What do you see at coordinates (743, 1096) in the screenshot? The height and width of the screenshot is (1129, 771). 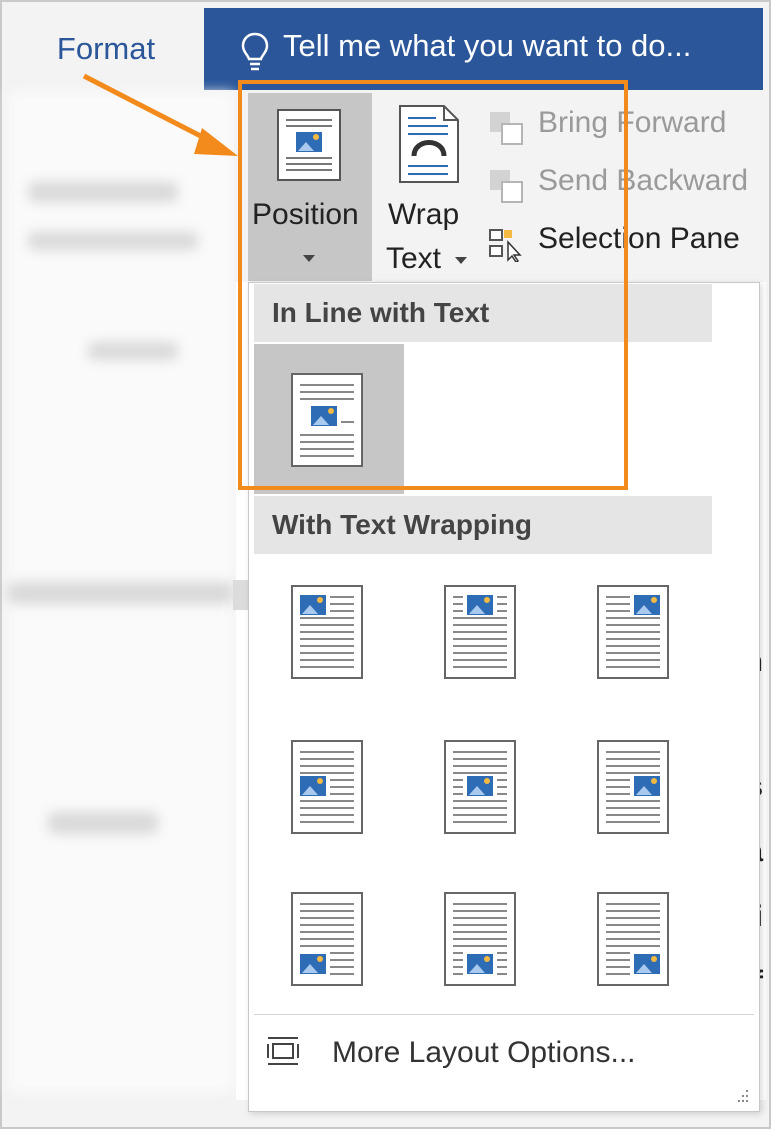 I see `resize-grip-icon` at bounding box center [743, 1096].